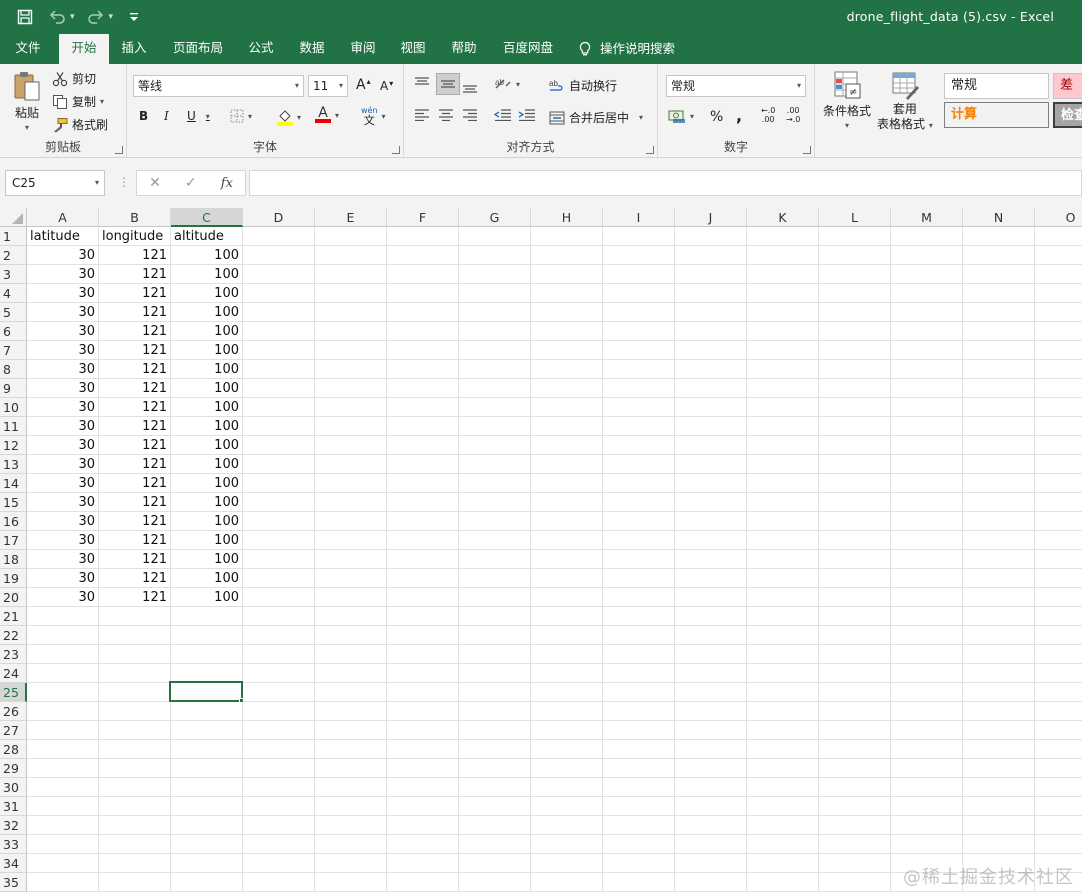 This screenshot has width=1082, height=893. I want to click on tab-file: 文件, so click(28, 49).